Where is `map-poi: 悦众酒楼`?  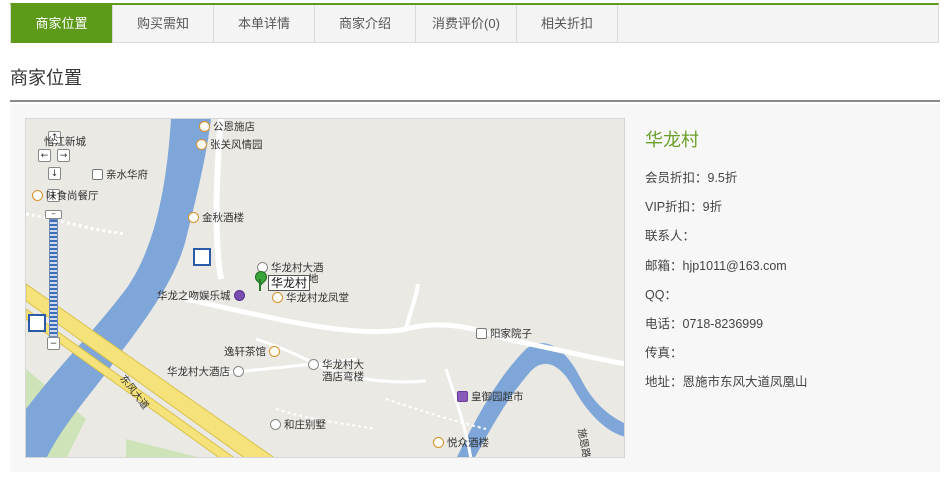 map-poi: 悦众酒楼 is located at coordinates (461, 442).